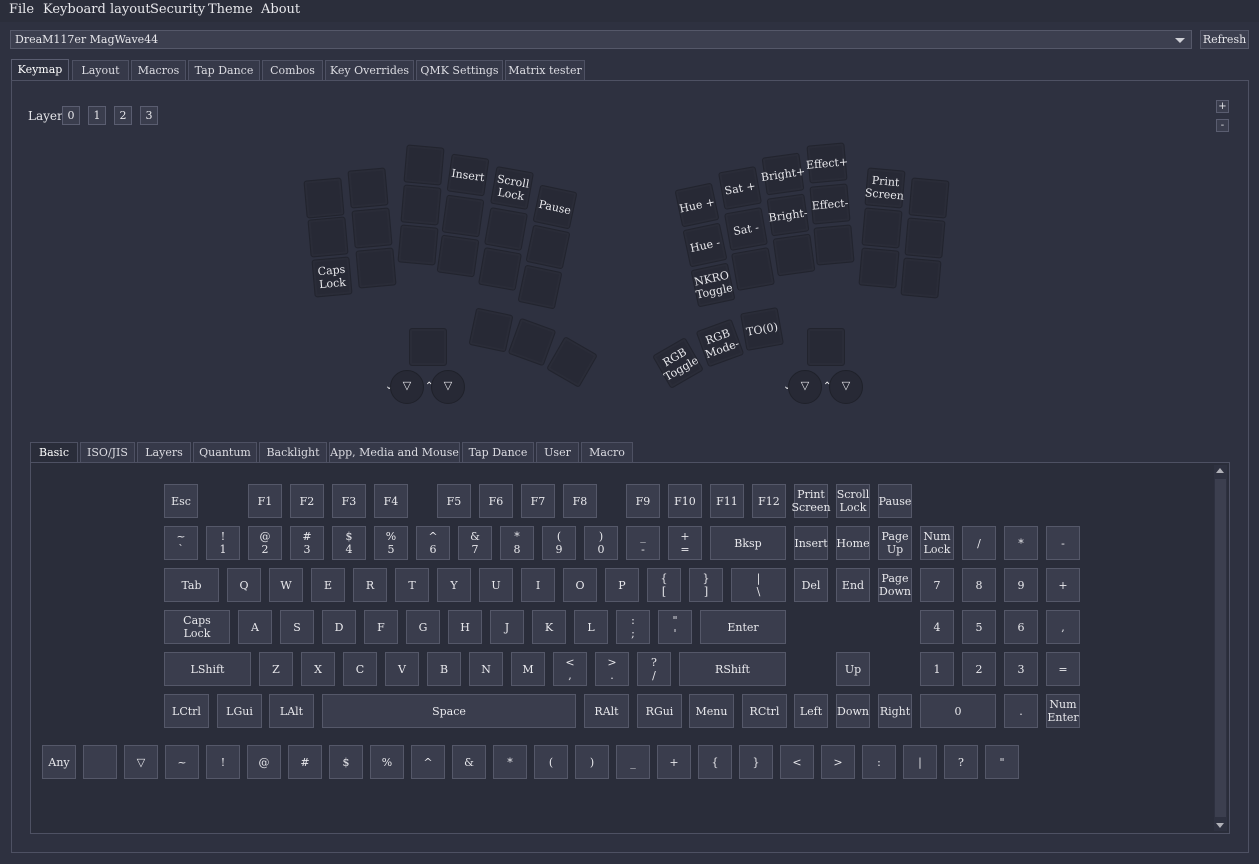 This screenshot has height=864, width=1259. What do you see at coordinates (291, 711) in the screenshot?
I see `keycode-button: LAlt` at bounding box center [291, 711].